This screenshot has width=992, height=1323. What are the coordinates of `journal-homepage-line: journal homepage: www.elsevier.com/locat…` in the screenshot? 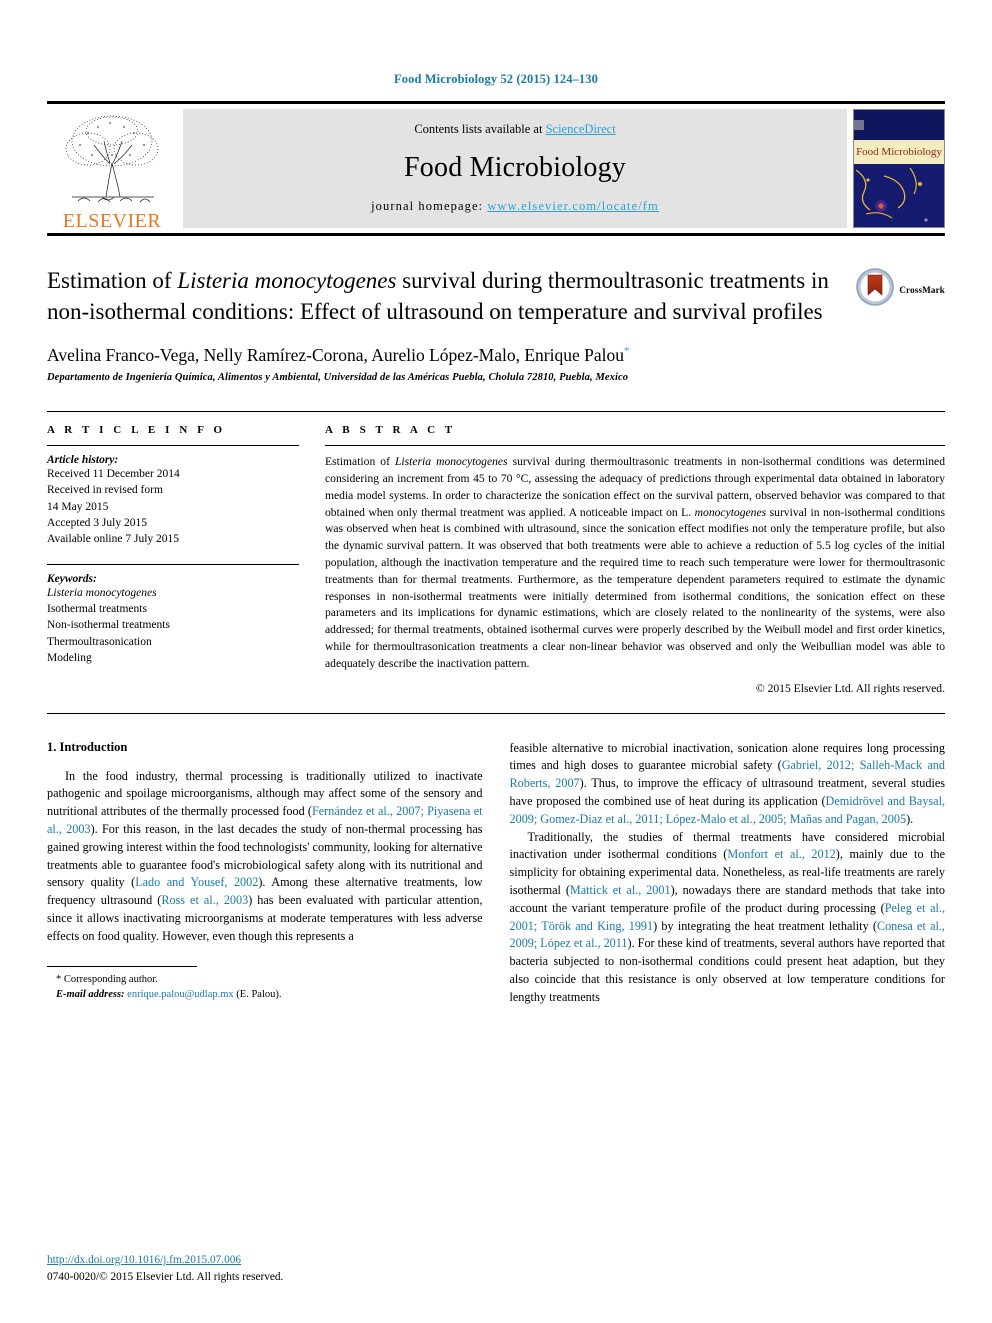 It's located at (515, 206).